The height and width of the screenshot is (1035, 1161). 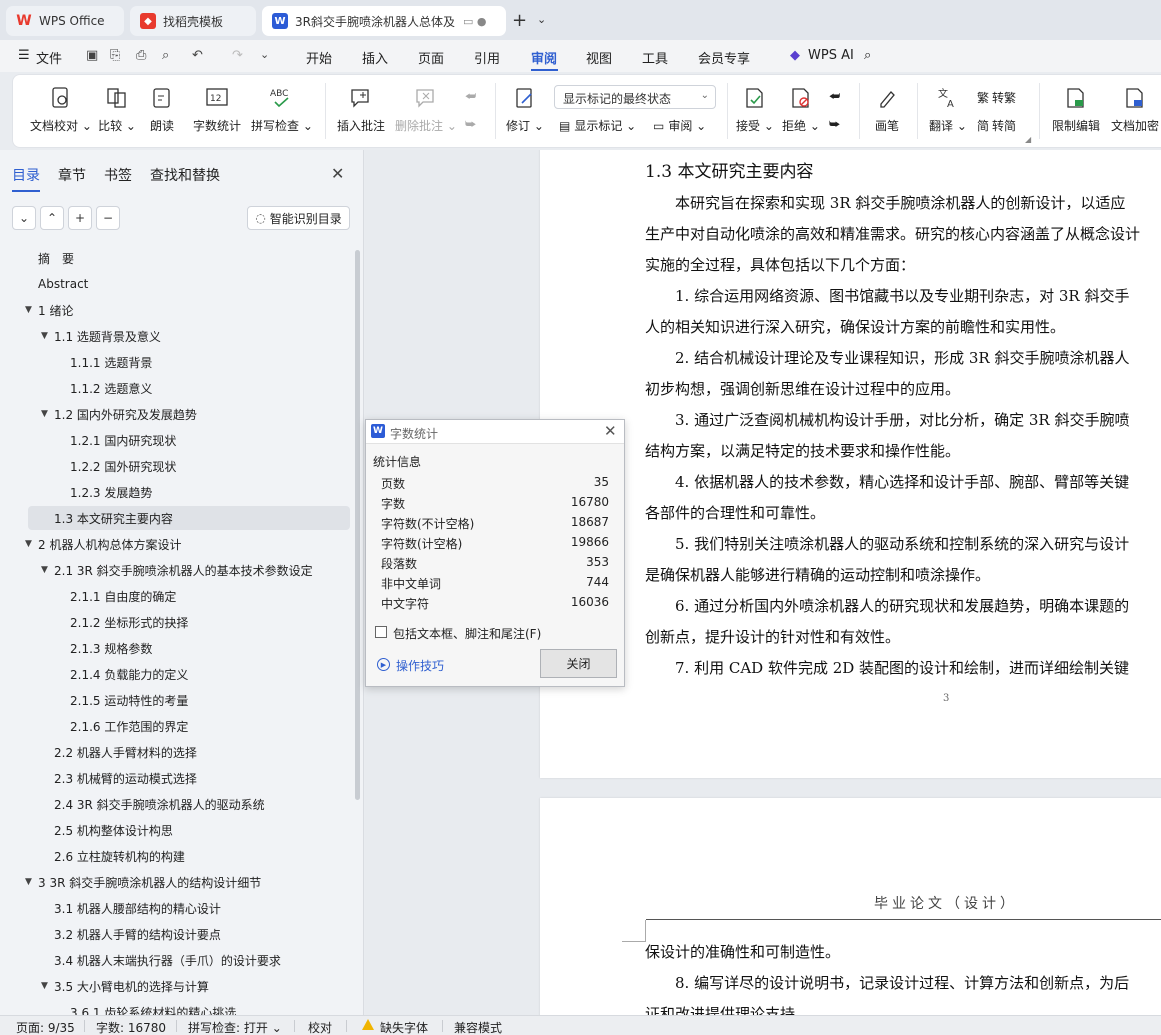 I want to click on chevron-up-icon: ⌃, so click(x=52, y=218).